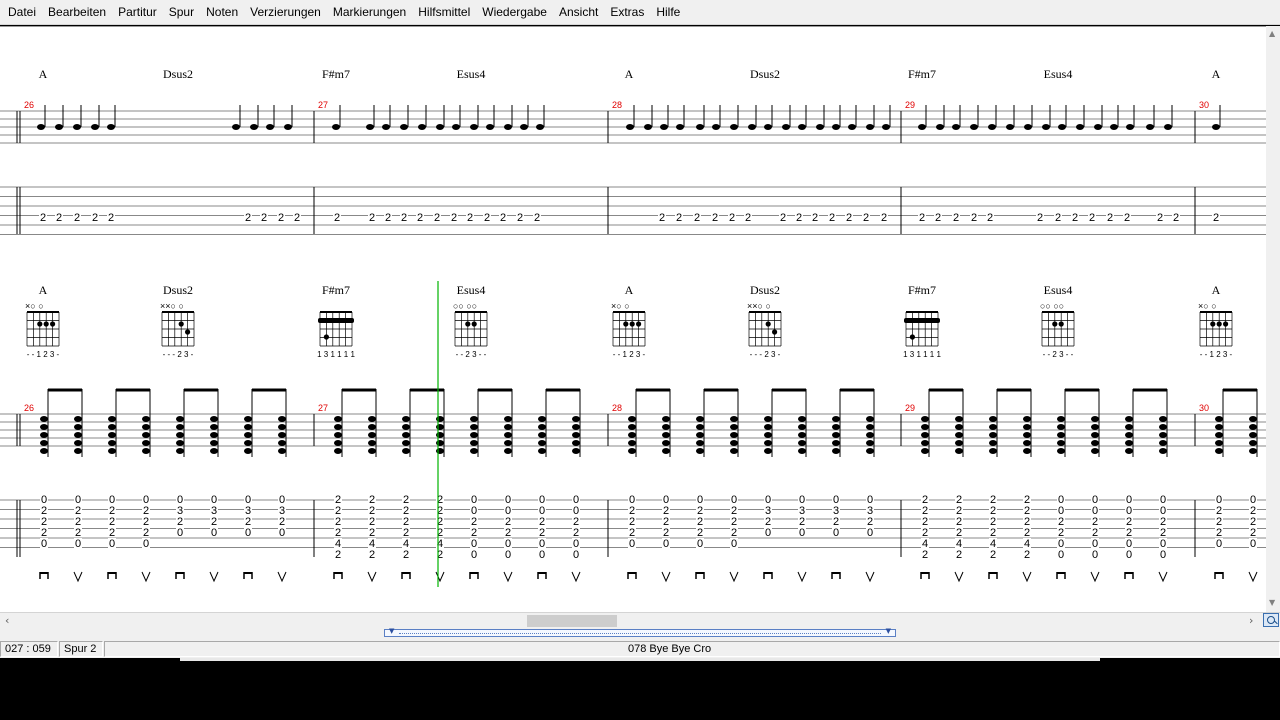  Describe the element at coordinates (1058, 290) in the screenshot. I see `chord-name: Esus4` at that location.